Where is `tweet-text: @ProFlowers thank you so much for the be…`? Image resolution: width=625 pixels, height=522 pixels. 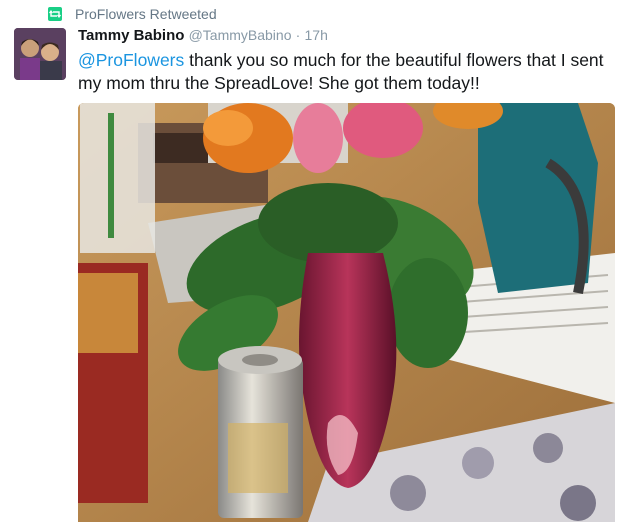
tweet-text: @ProFlowers thank you so much for the be… is located at coordinates (348, 72).